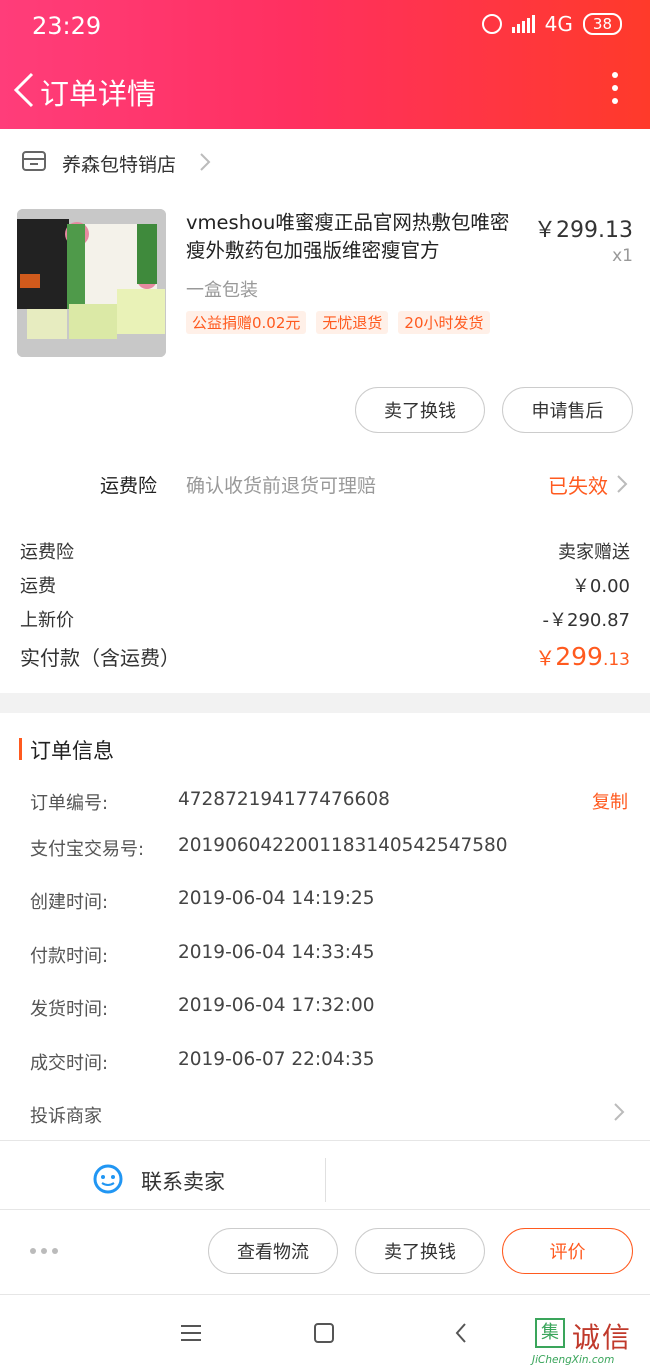  Describe the element at coordinates (119, 165) in the screenshot. I see `shop-name: 养森包特销店` at that location.